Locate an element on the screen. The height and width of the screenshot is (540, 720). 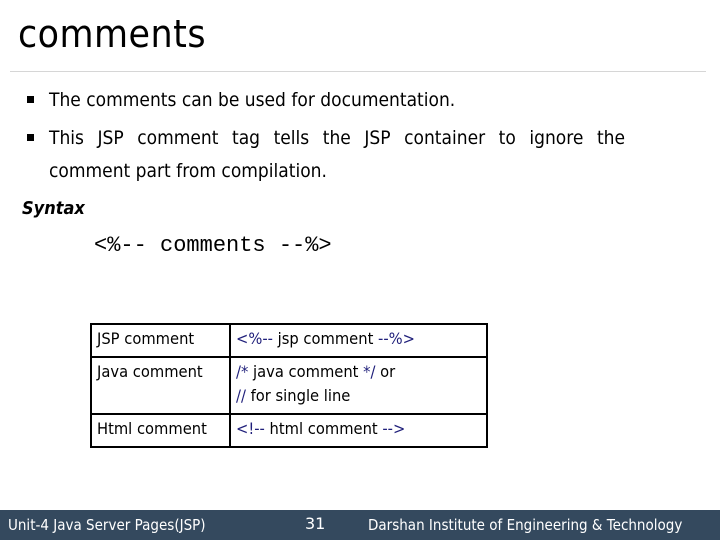
syntax-code: <%-- comments --%> is located at coordinates (213, 245).